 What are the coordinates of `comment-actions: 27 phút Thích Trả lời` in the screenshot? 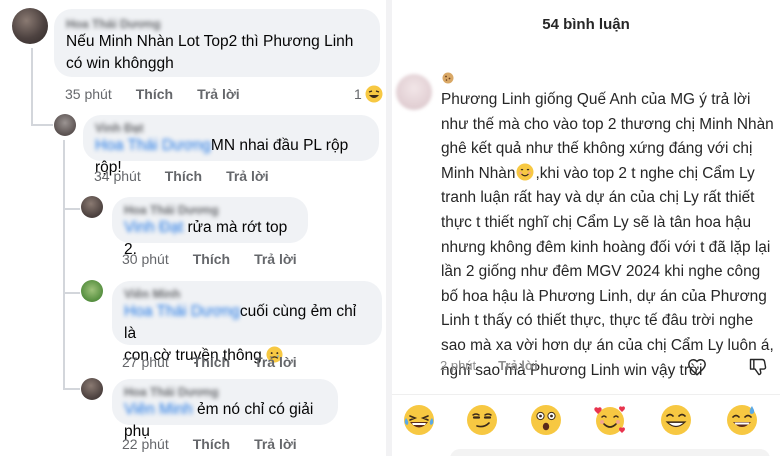 It's located at (221, 362).